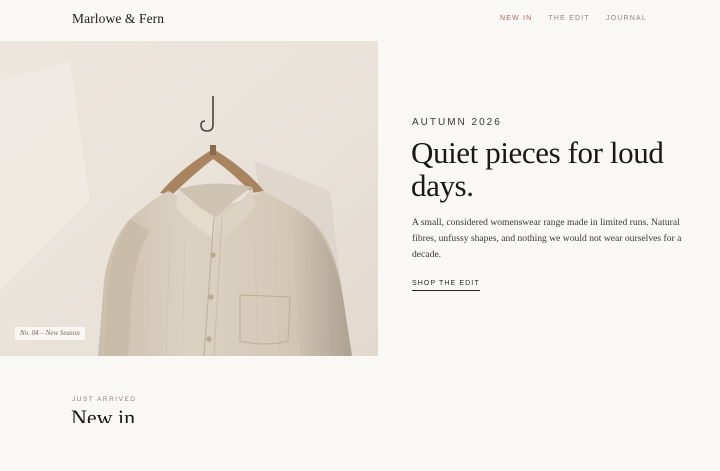 The width and height of the screenshot is (720, 471). What do you see at coordinates (516, 18) in the screenshot?
I see `nav-item-new-in: NEW IN` at bounding box center [516, 18].